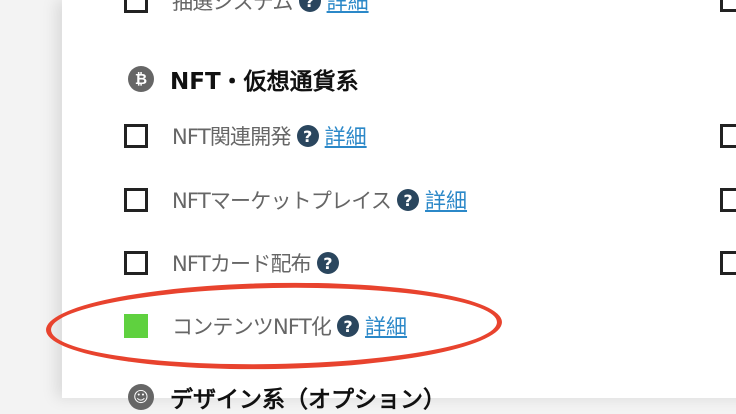  I want to click on option-label: NFTマーケットプレイス, so click(282, 201).